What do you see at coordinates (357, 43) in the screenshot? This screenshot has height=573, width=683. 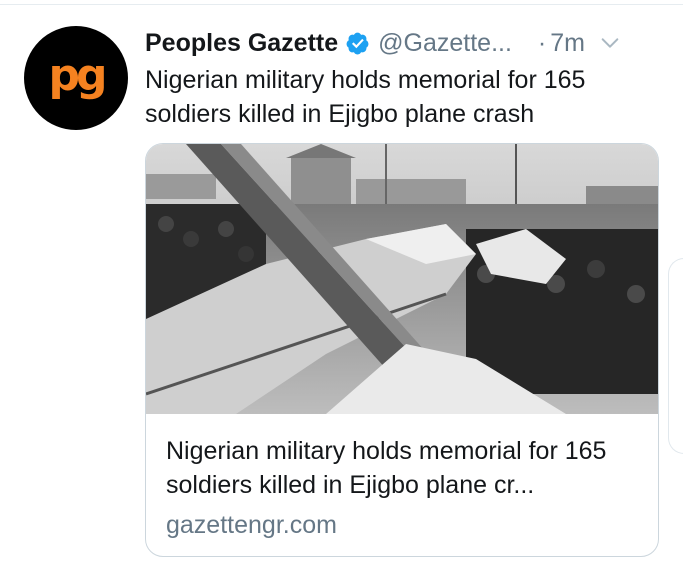 I see `verified-badge-icon` at bounding box center [357, 43].